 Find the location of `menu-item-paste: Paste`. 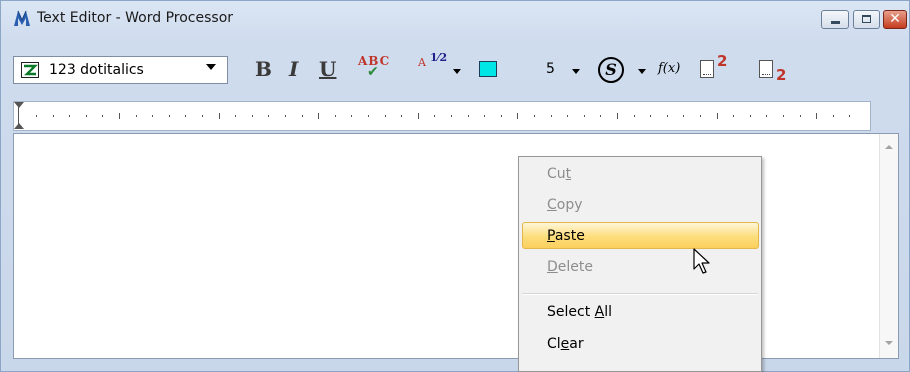

menu-item-paste: Paste is located at coordinates (566, 236).